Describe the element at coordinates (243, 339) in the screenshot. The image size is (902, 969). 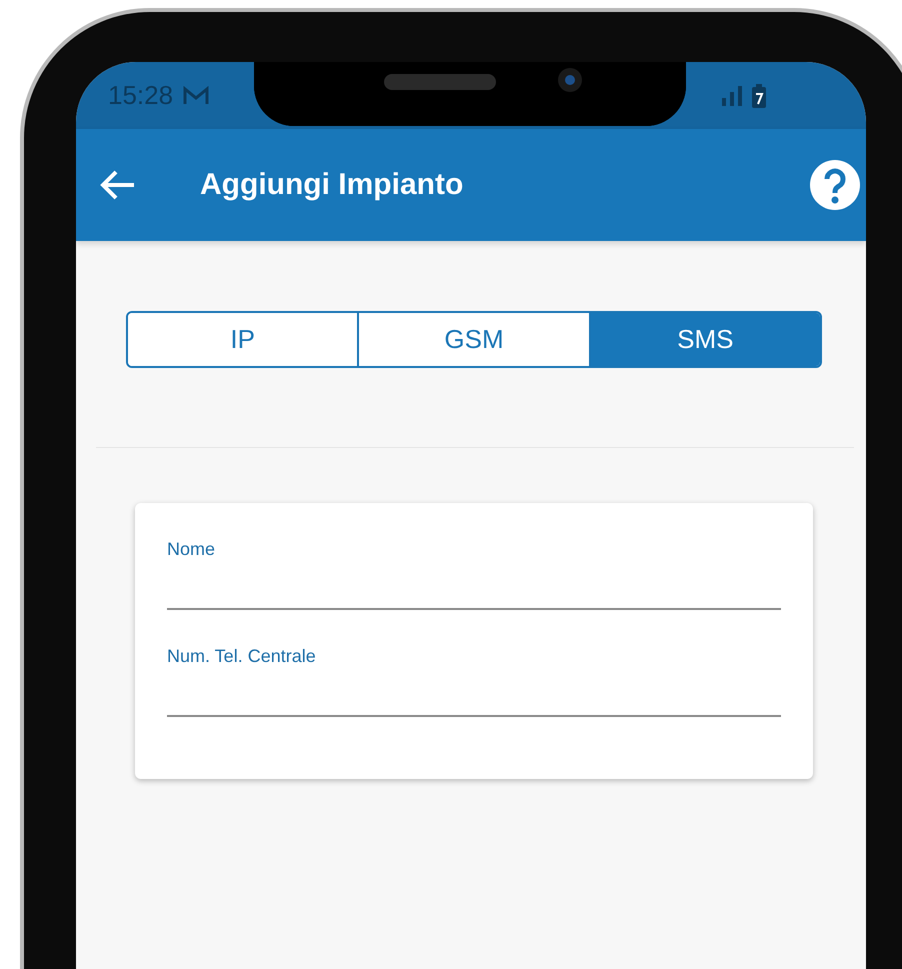
I see `segment-tab: IP` at that location.